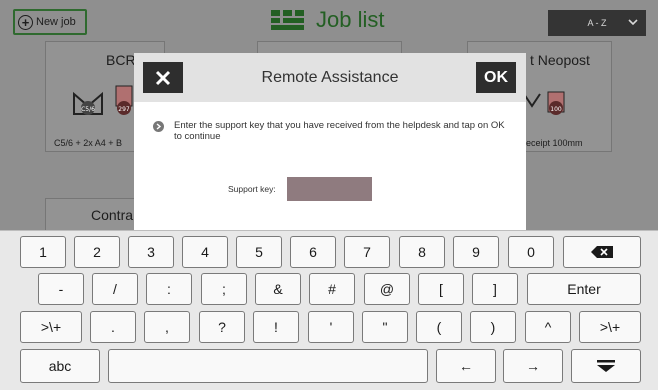 Image resolution: width=658 pixels, height=390 pixels. I want to click on key-4: 4, so click(205, 252).